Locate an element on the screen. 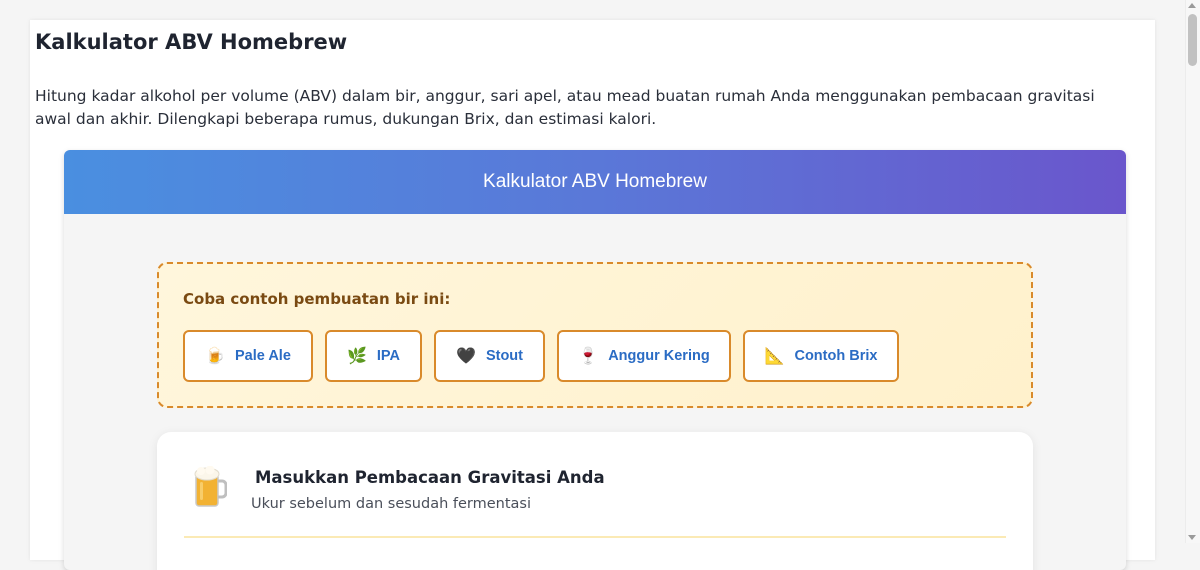 The height and width of the screenshot is (570, 1200). page-title: Kalkulator ABV Homebrew is located at coordinates (191, 42).